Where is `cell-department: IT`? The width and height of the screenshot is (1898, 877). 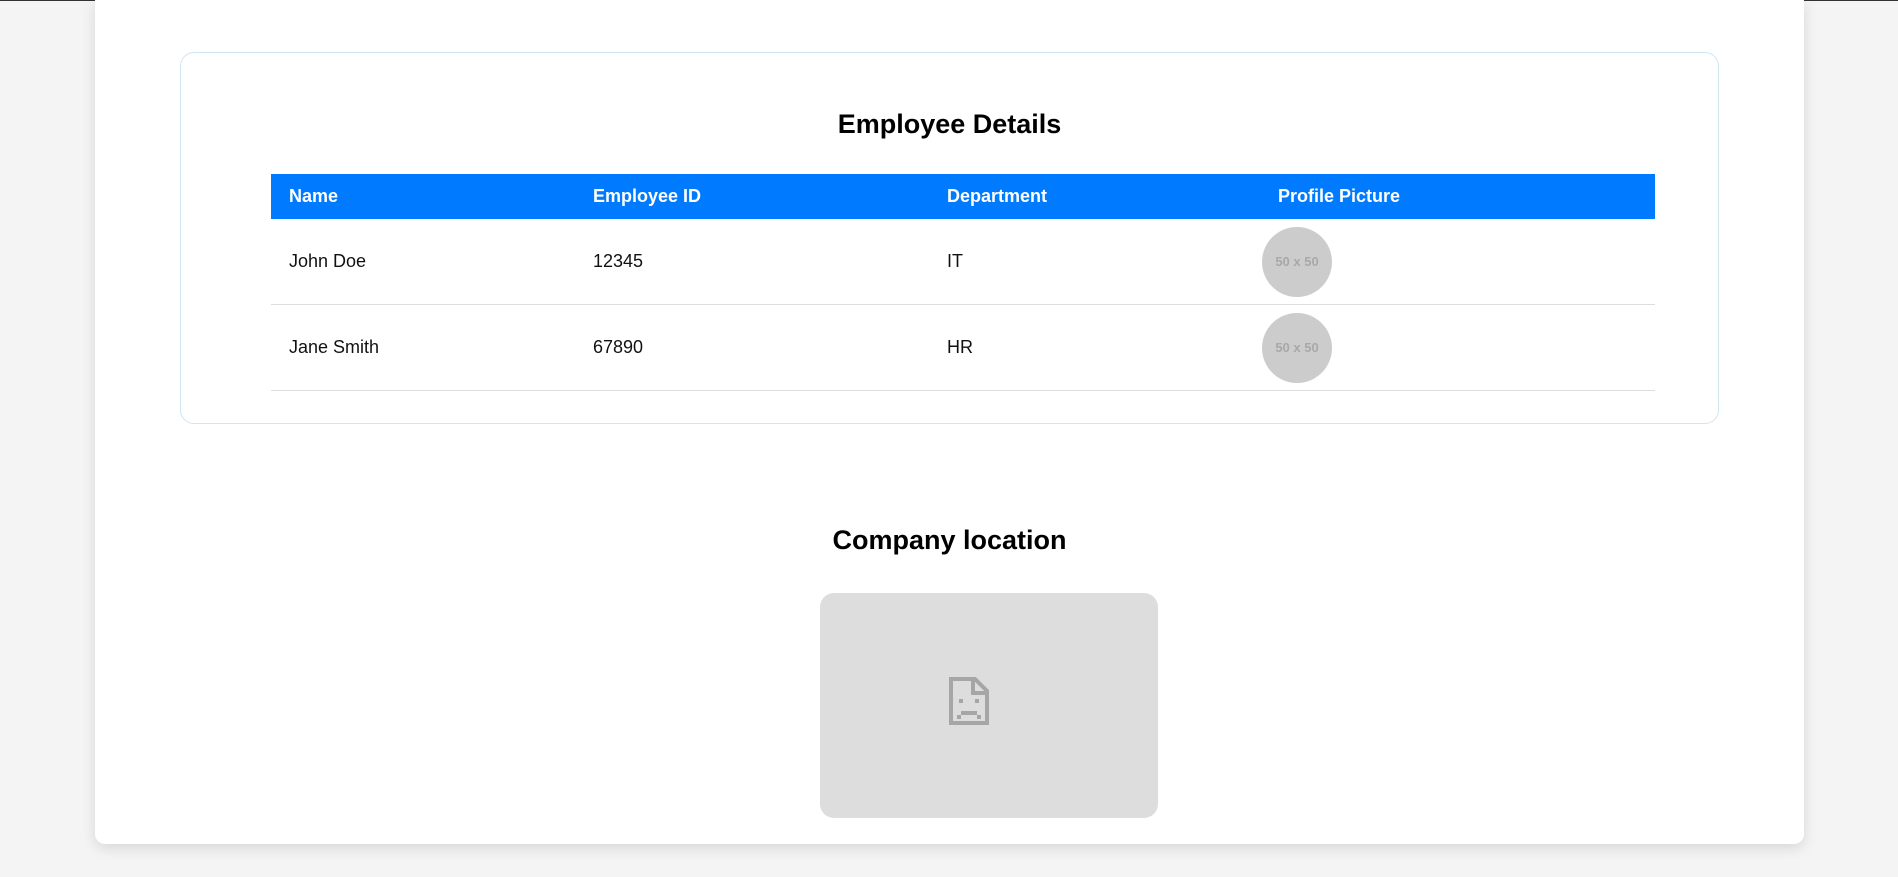
cell-department: IT is located at coordinates (1094, 262).